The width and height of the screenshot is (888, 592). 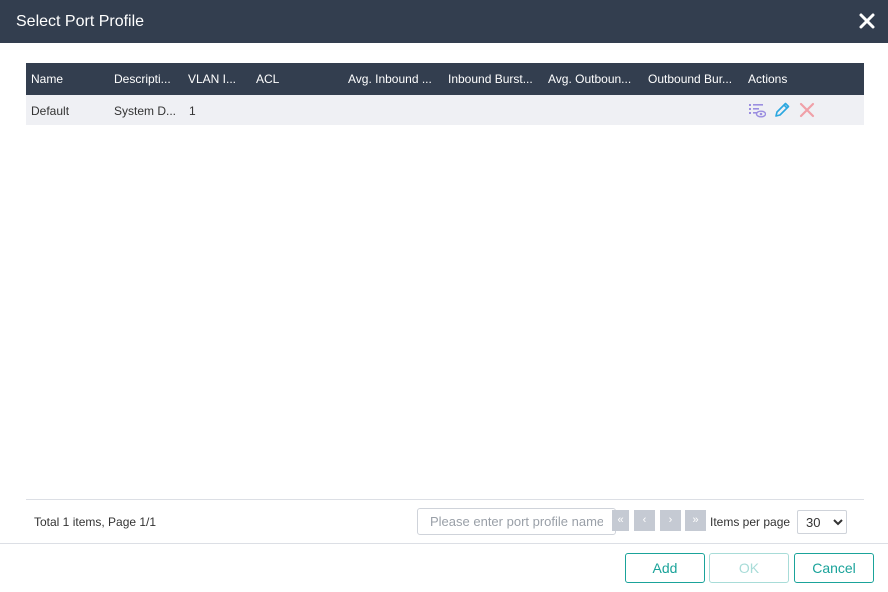 I want to click on column-header-acl: ACL, so click(x=296, y=79).